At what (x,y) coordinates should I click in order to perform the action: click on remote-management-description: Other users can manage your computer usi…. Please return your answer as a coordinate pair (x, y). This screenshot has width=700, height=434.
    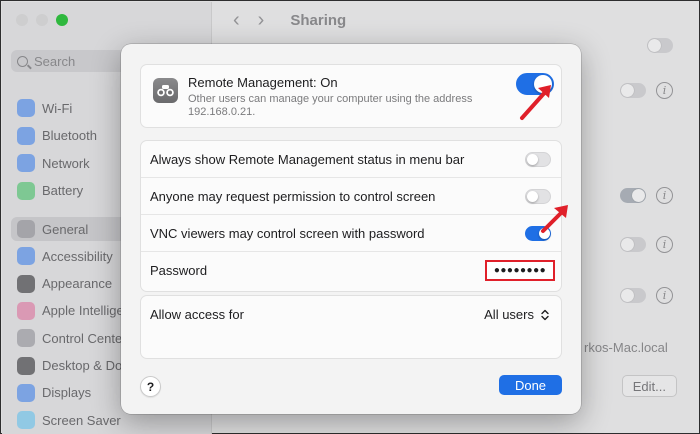
    Looking at the image, I should click on (330, 105).